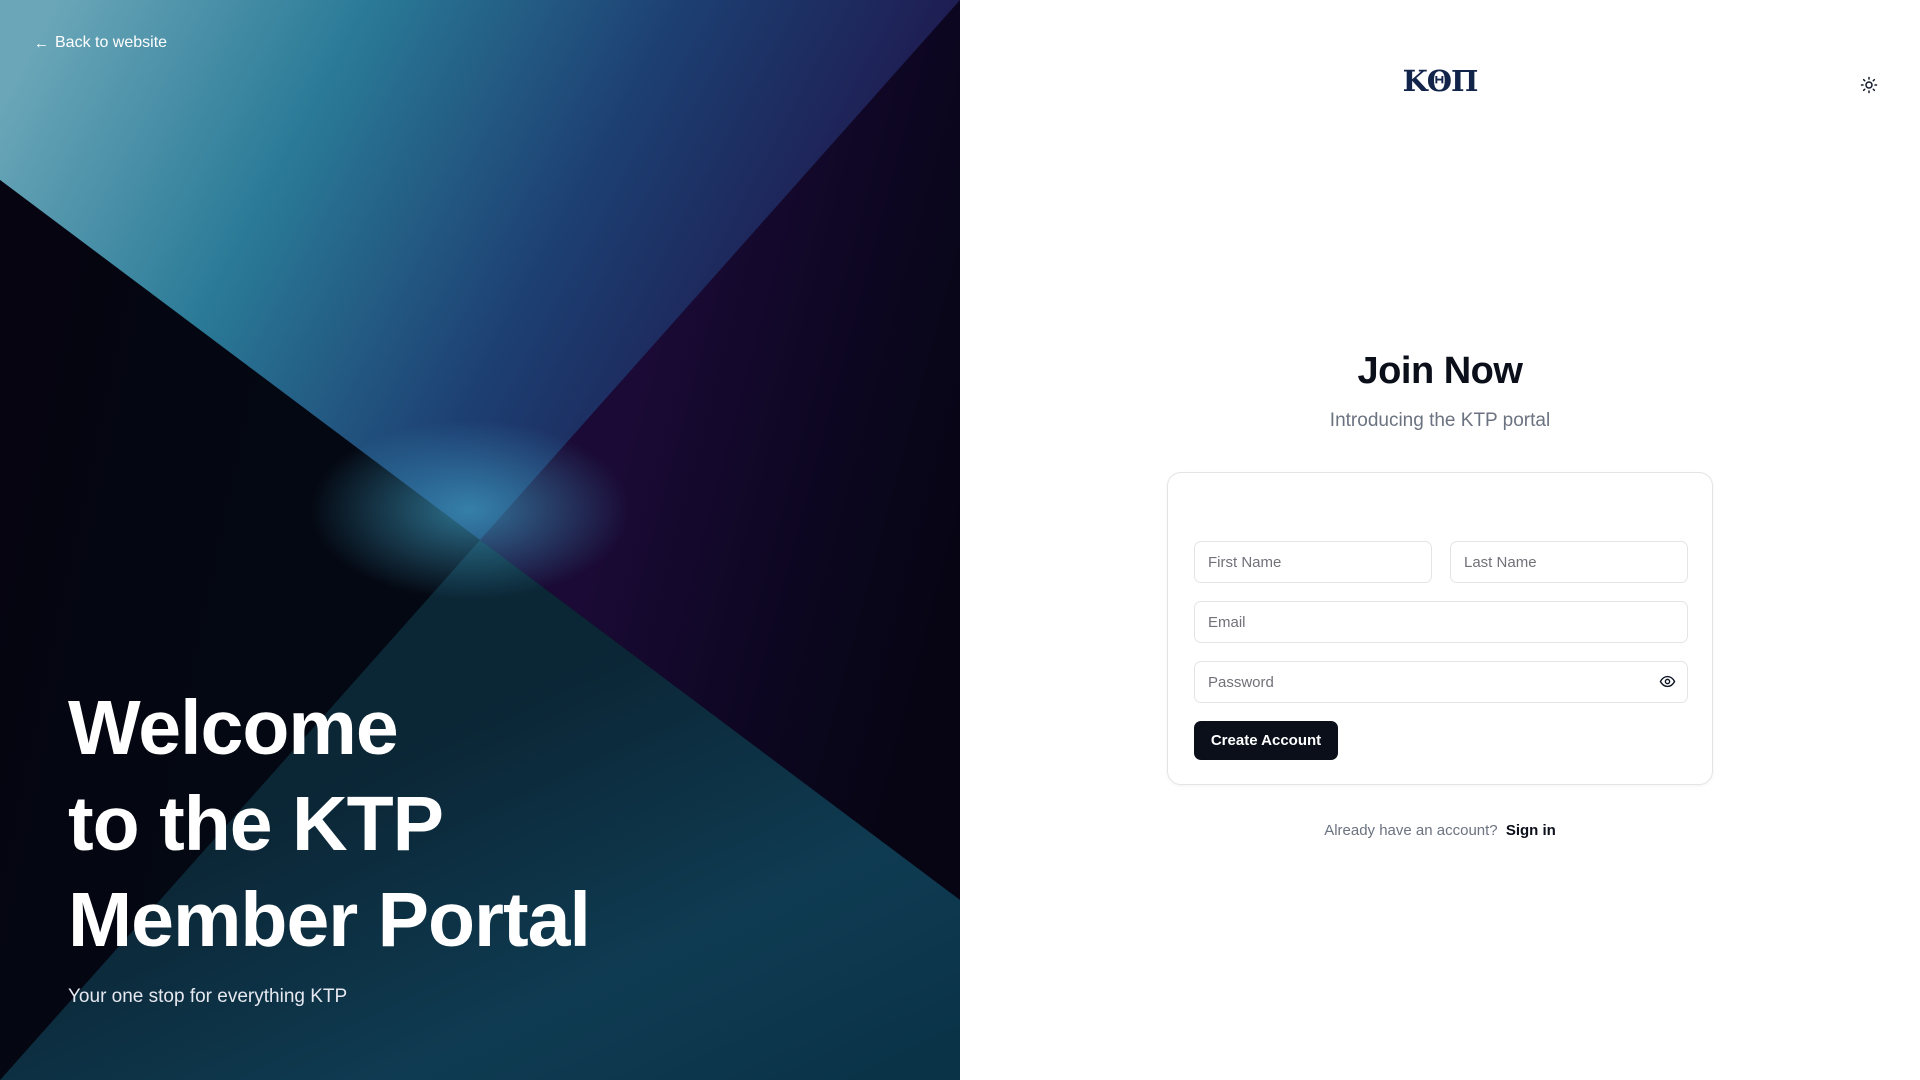 The height and width of the screenshot is (1080, 1920). I want to click on signin-prompt: Already have an account? Sign in, so click(1440, 830).